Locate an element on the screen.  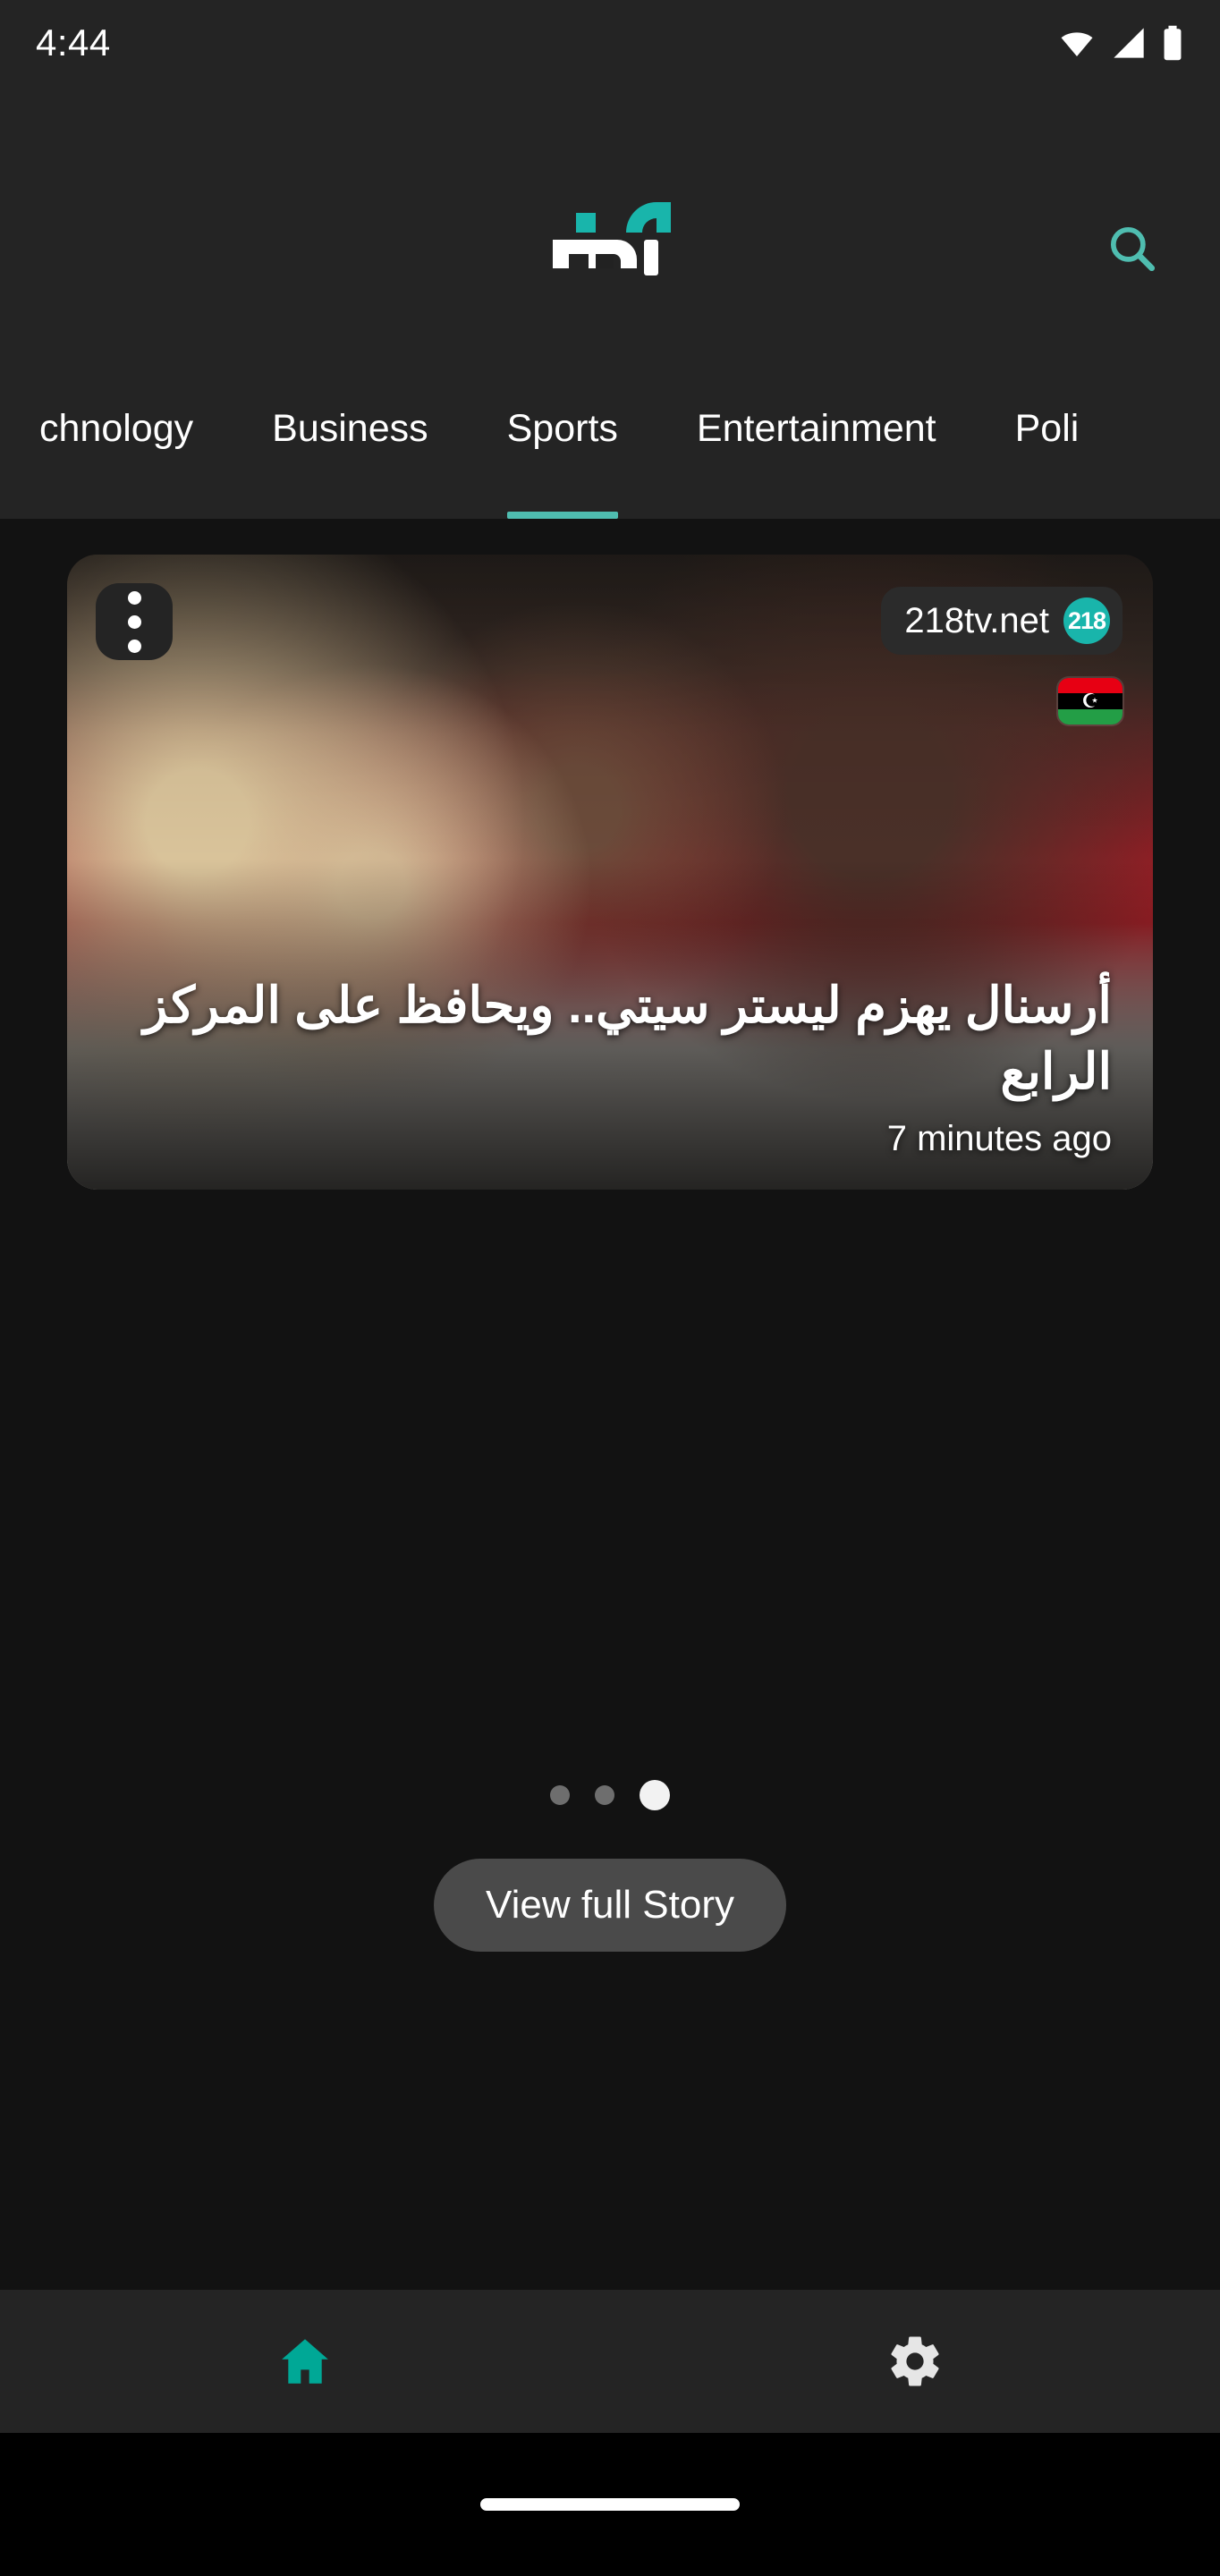
source-chip: 218tv.net 218 is located at coordinates (1002, 621).